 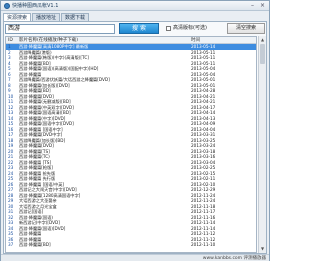 I want to click on hd-checkbox, so click(x=168, y=28).